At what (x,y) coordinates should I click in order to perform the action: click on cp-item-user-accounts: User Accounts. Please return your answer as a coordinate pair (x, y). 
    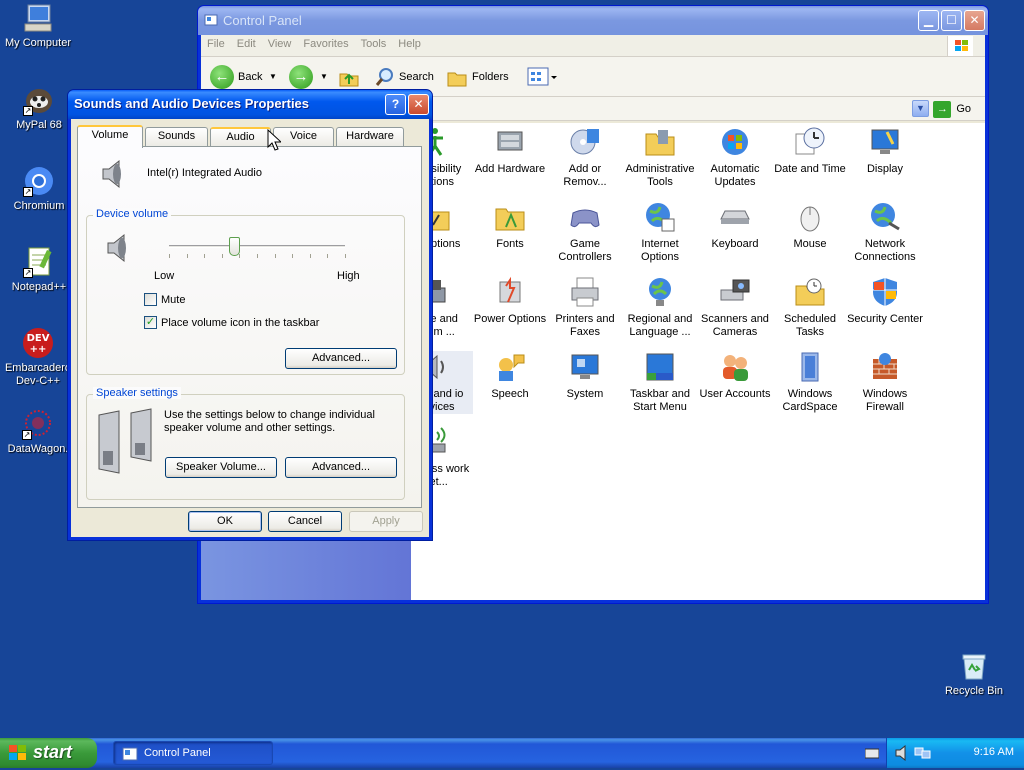
    Looking at the image, I should click on (735, 376).